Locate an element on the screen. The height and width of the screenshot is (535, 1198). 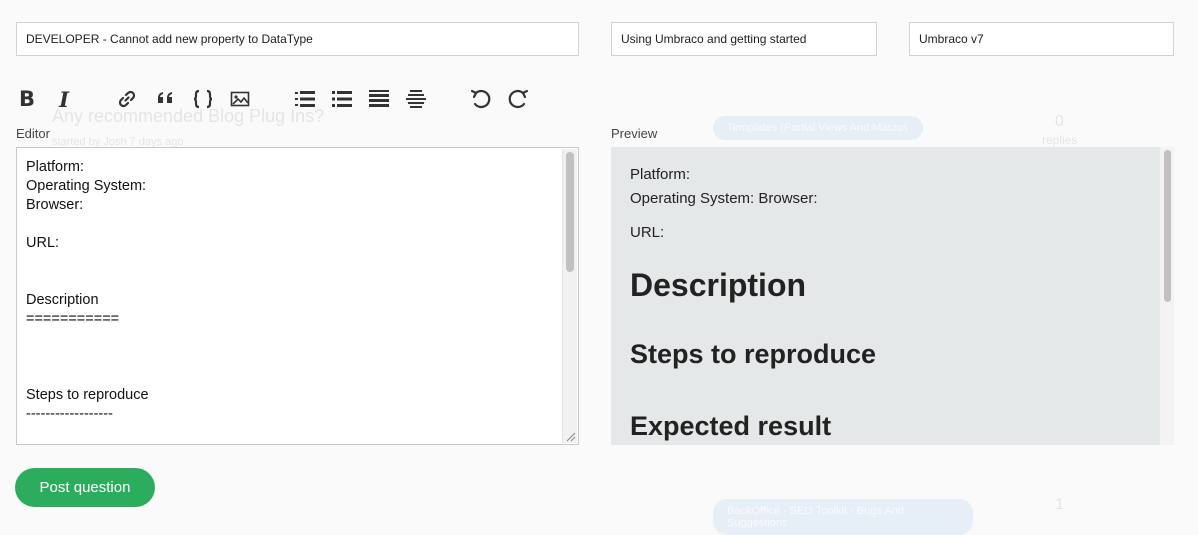
quote-icon is located at coordinates (165, 97).